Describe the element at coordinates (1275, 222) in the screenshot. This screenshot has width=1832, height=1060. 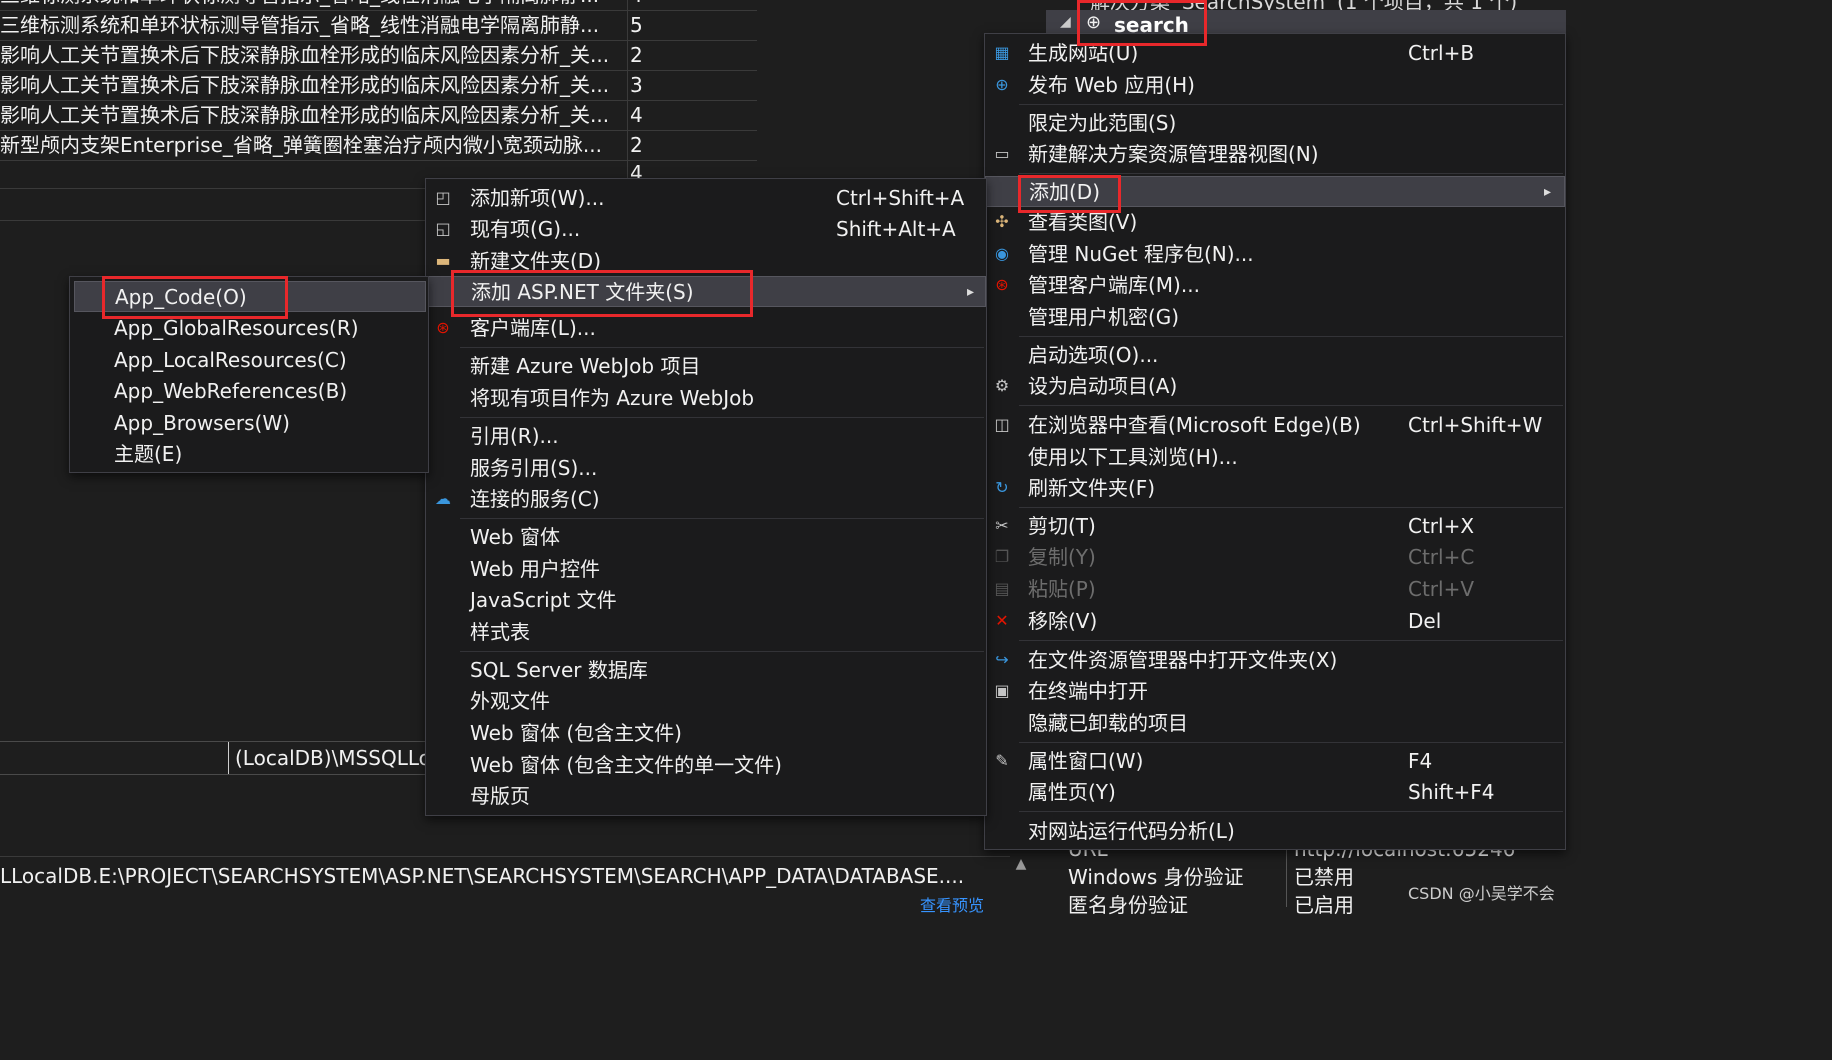
I see `menu-item-view-class-diagram: ✣ 查看类图(V)` at that location.